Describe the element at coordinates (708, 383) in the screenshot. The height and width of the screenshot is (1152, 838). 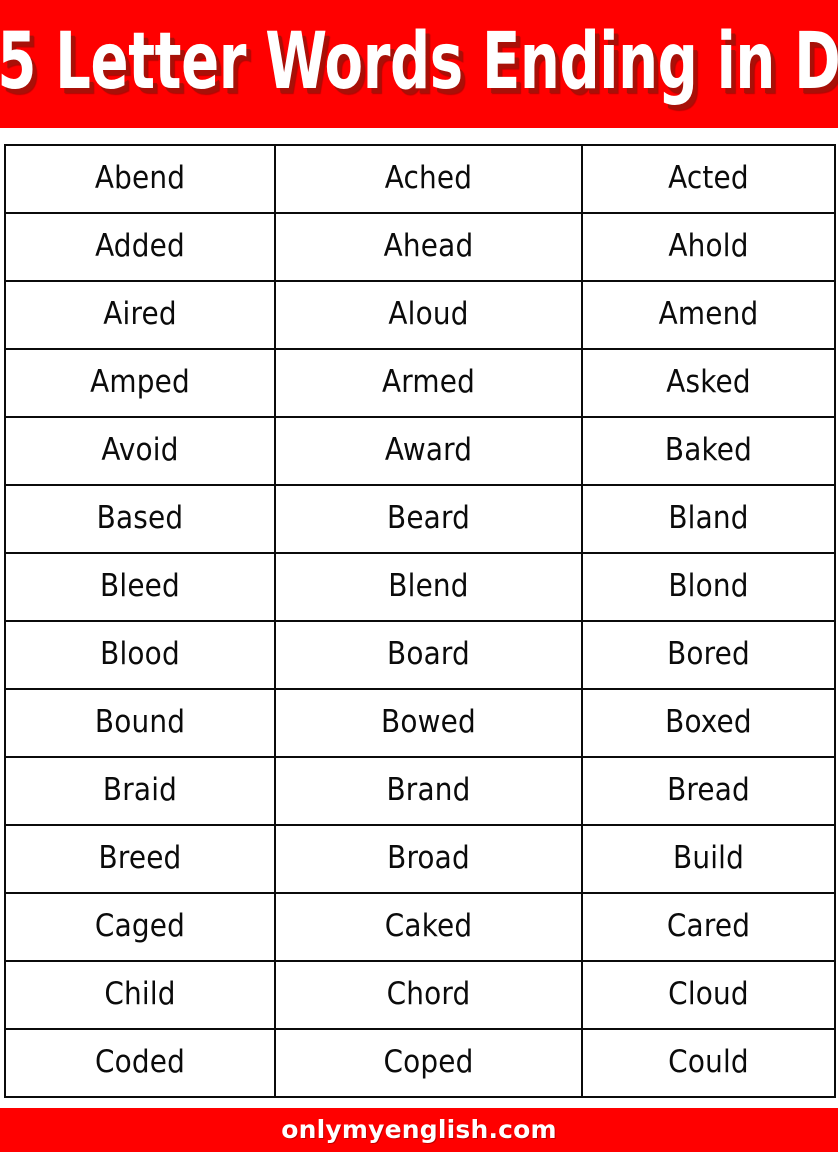
I see `word-cell: Asked` at that location.